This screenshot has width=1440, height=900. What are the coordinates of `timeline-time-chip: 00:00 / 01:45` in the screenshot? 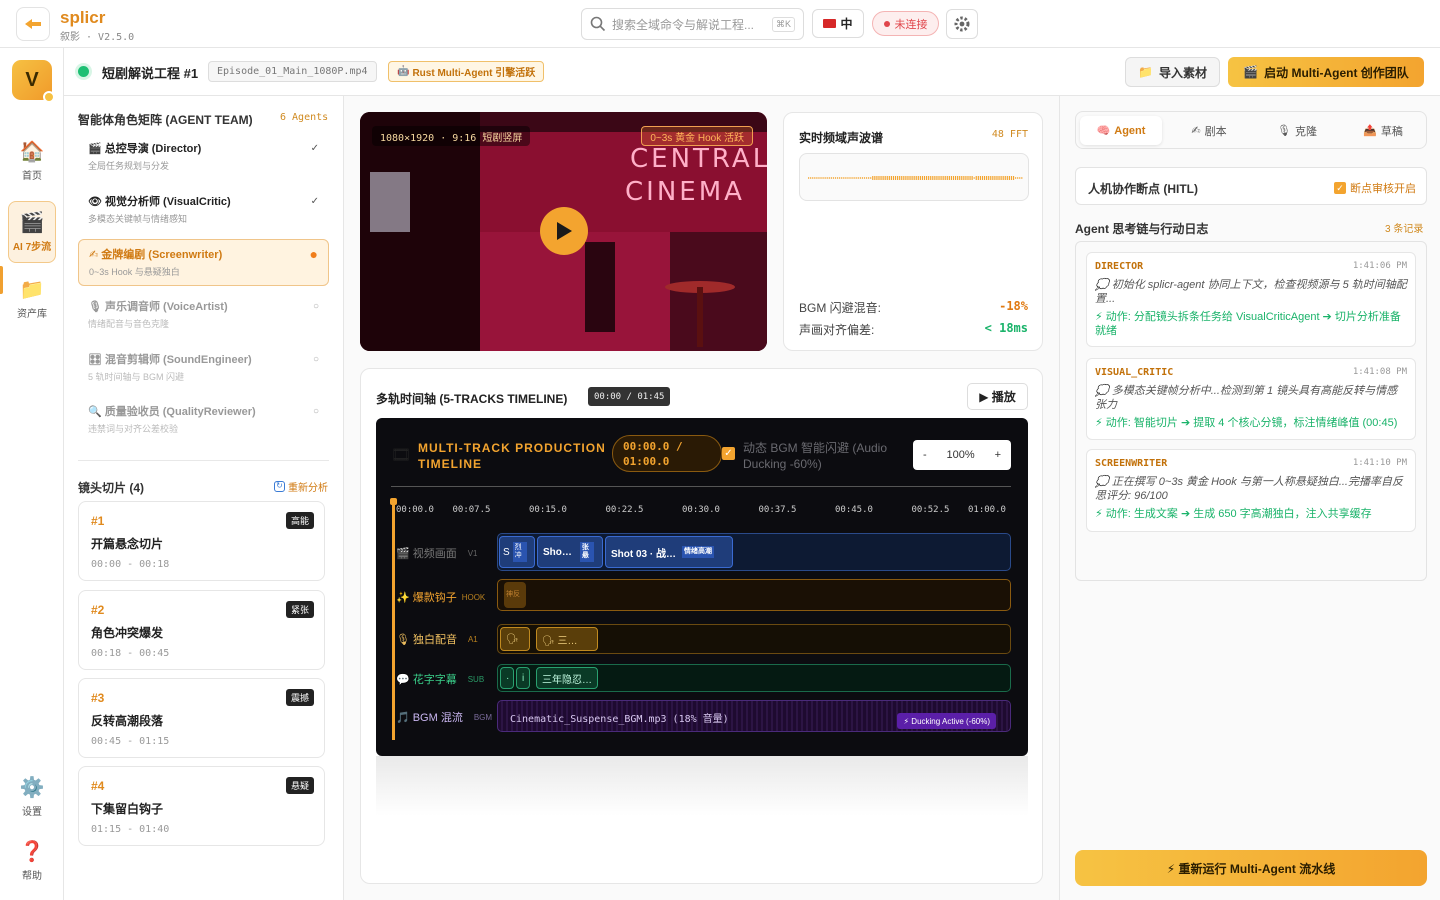 It's located at (629, 396).